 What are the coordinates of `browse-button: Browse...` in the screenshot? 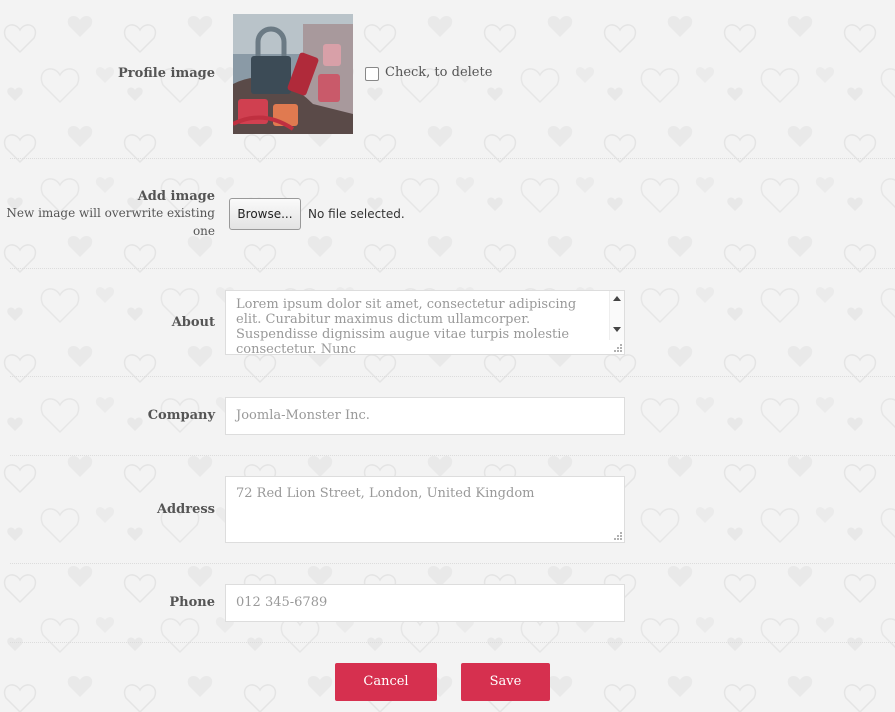 It's located at (265, 214).